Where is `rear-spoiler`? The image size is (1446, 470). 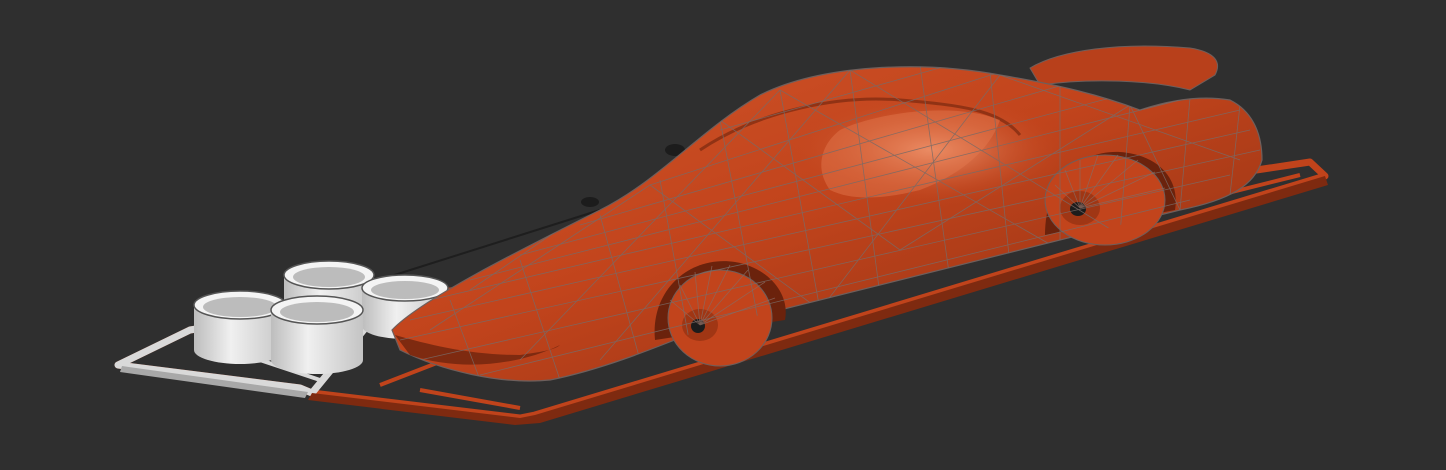 rear-spoiler is located at coordinates (1124, 68).